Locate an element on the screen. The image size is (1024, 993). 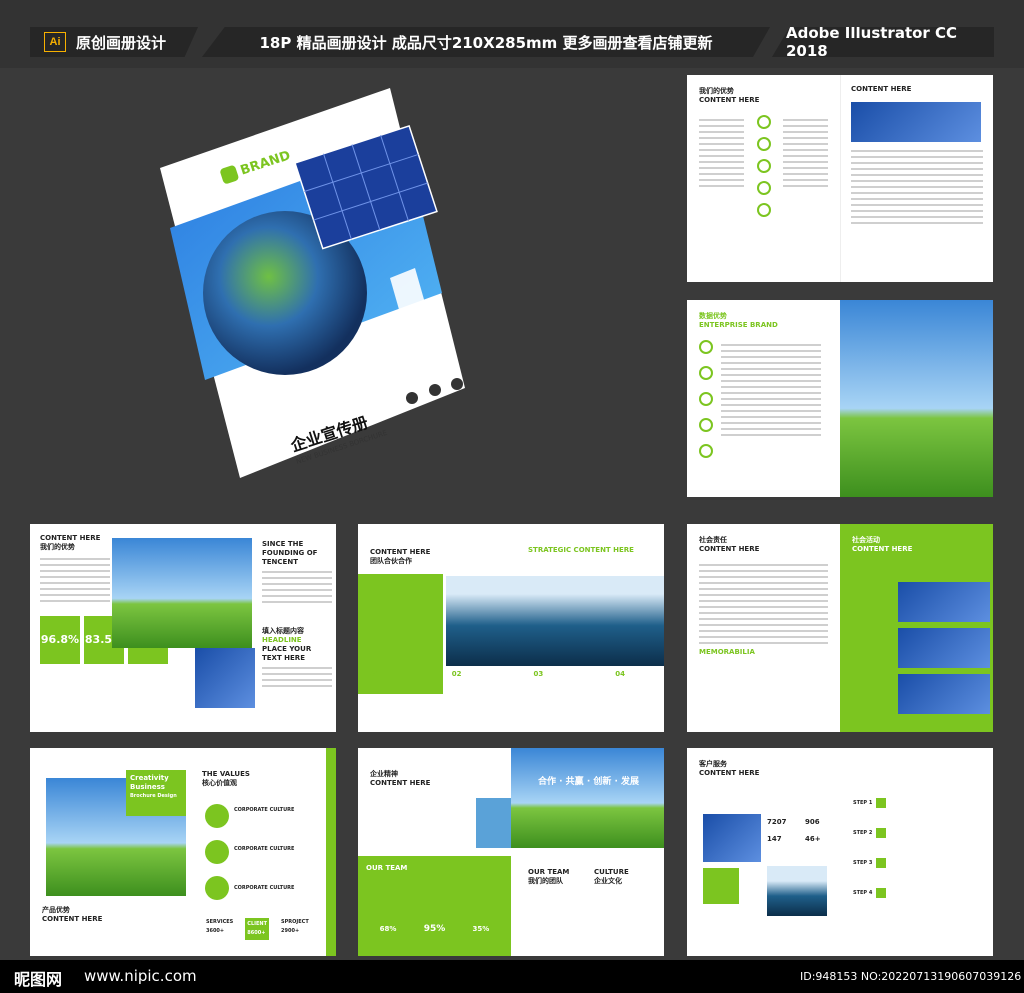
memorabilia-label: MEMORABILIA is located at coordinates (727, 652).